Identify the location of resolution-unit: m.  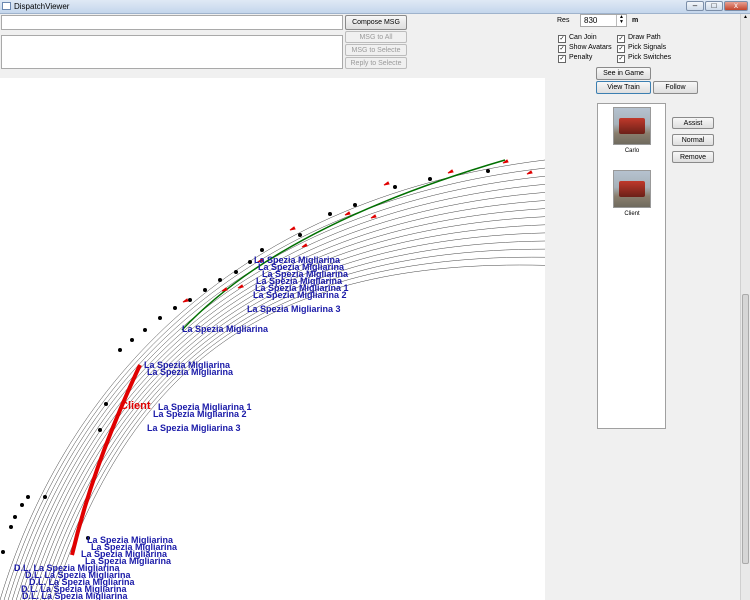
(635, 20).